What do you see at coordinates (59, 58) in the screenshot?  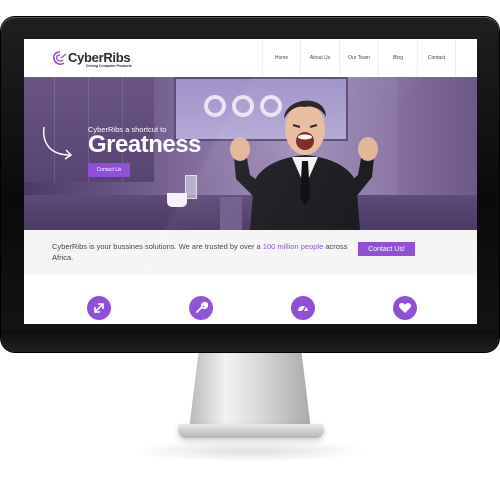 I see `logo-icon` at bounding box center [59, 58].